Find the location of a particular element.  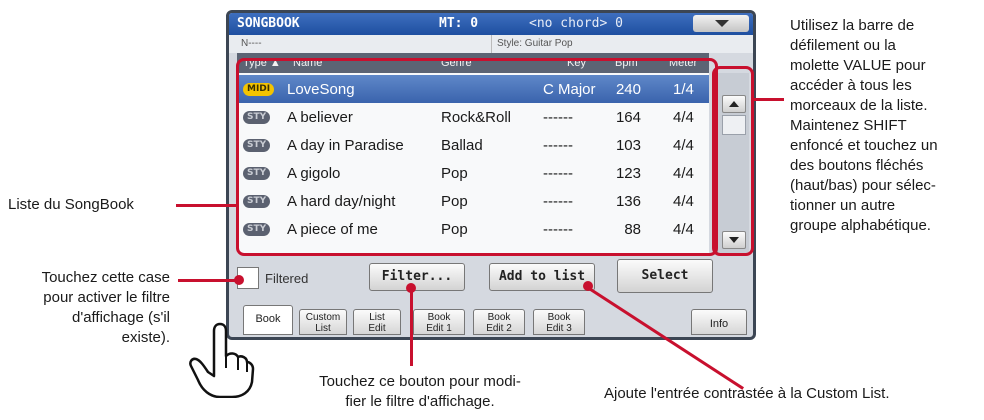

tab-label-line: Edit 3 is located at coordinates (559, 328).